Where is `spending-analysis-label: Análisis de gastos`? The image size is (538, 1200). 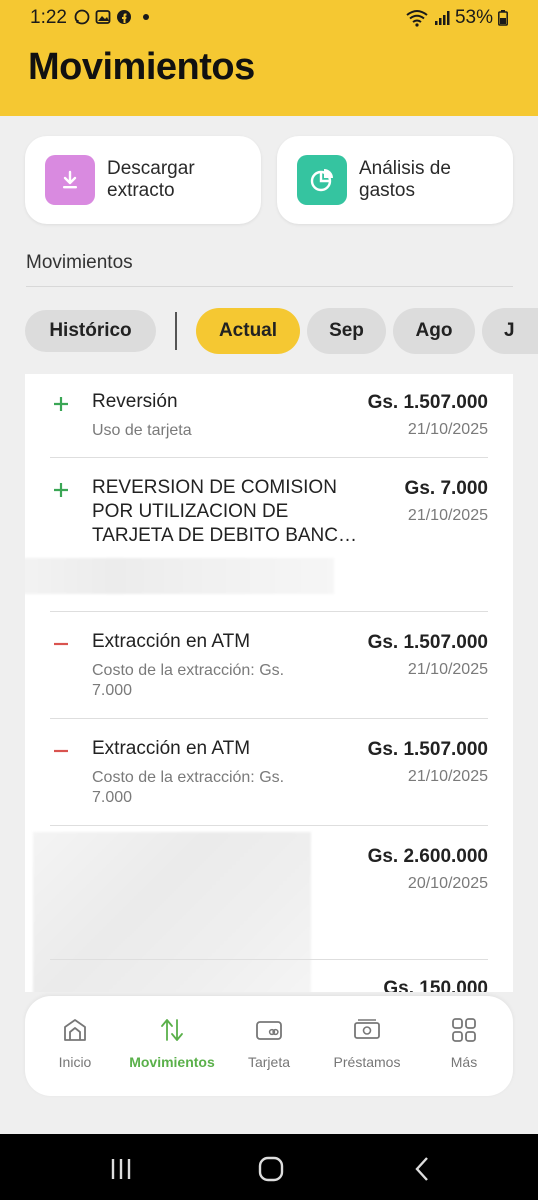 spending-analysis-label: Análisis de gastos is located at coordinates (405, 179).